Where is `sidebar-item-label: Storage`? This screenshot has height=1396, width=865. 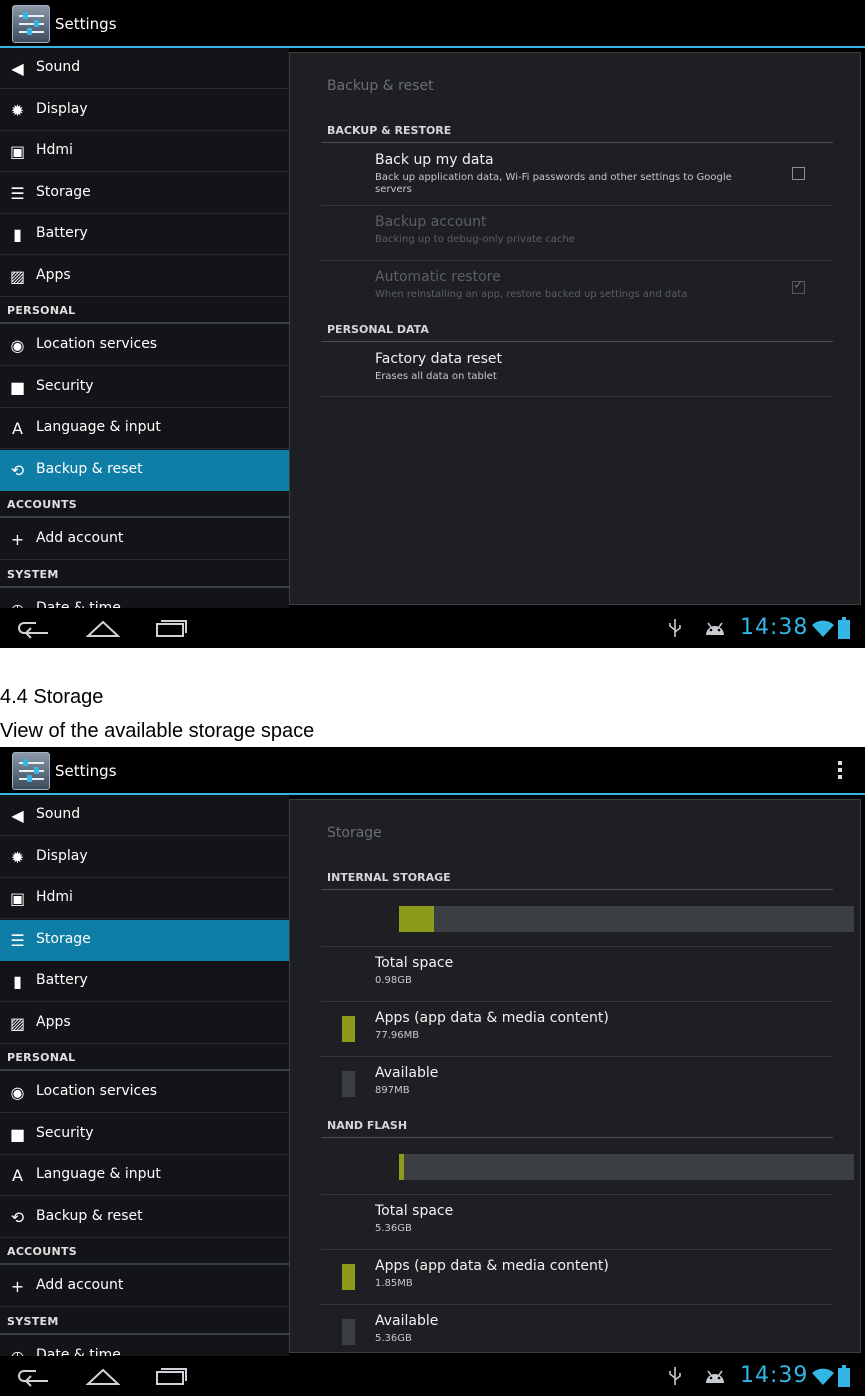 sidebar-item-label: Storage is located at coordinates (63, 191).